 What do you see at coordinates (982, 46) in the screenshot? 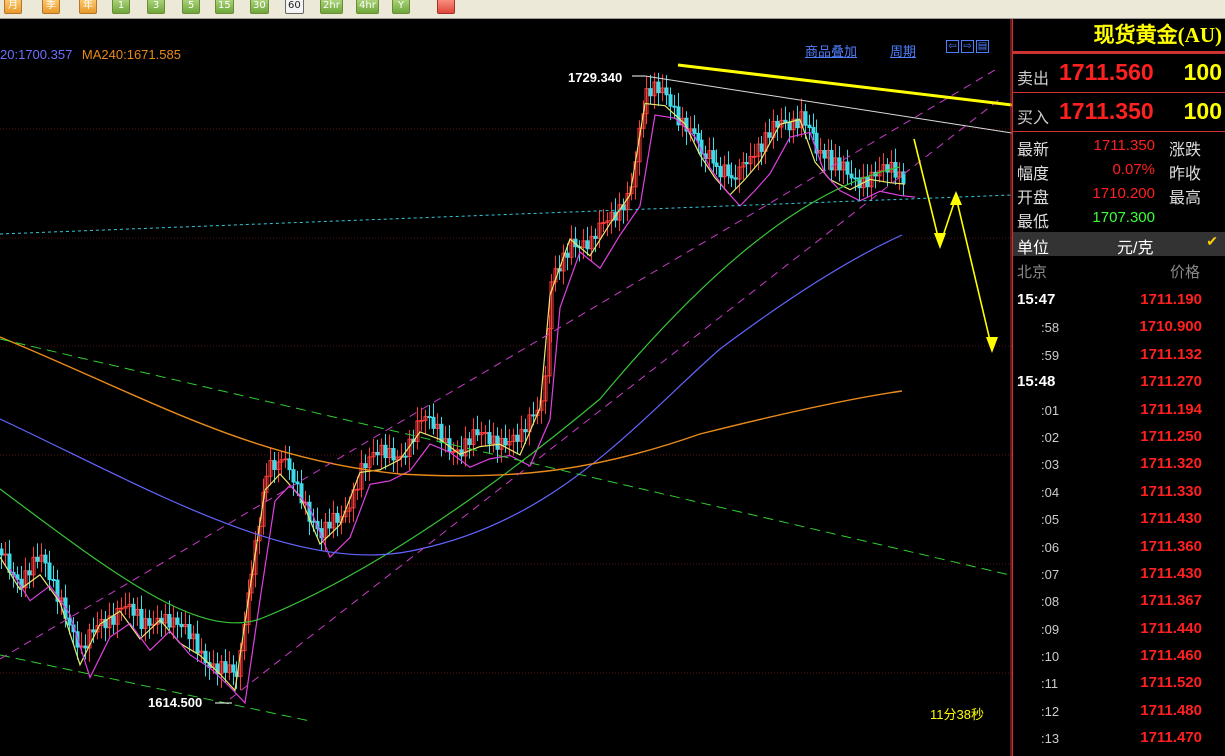
I see `panel-toggle-icon: ▤` at bounding box center [982, 46].